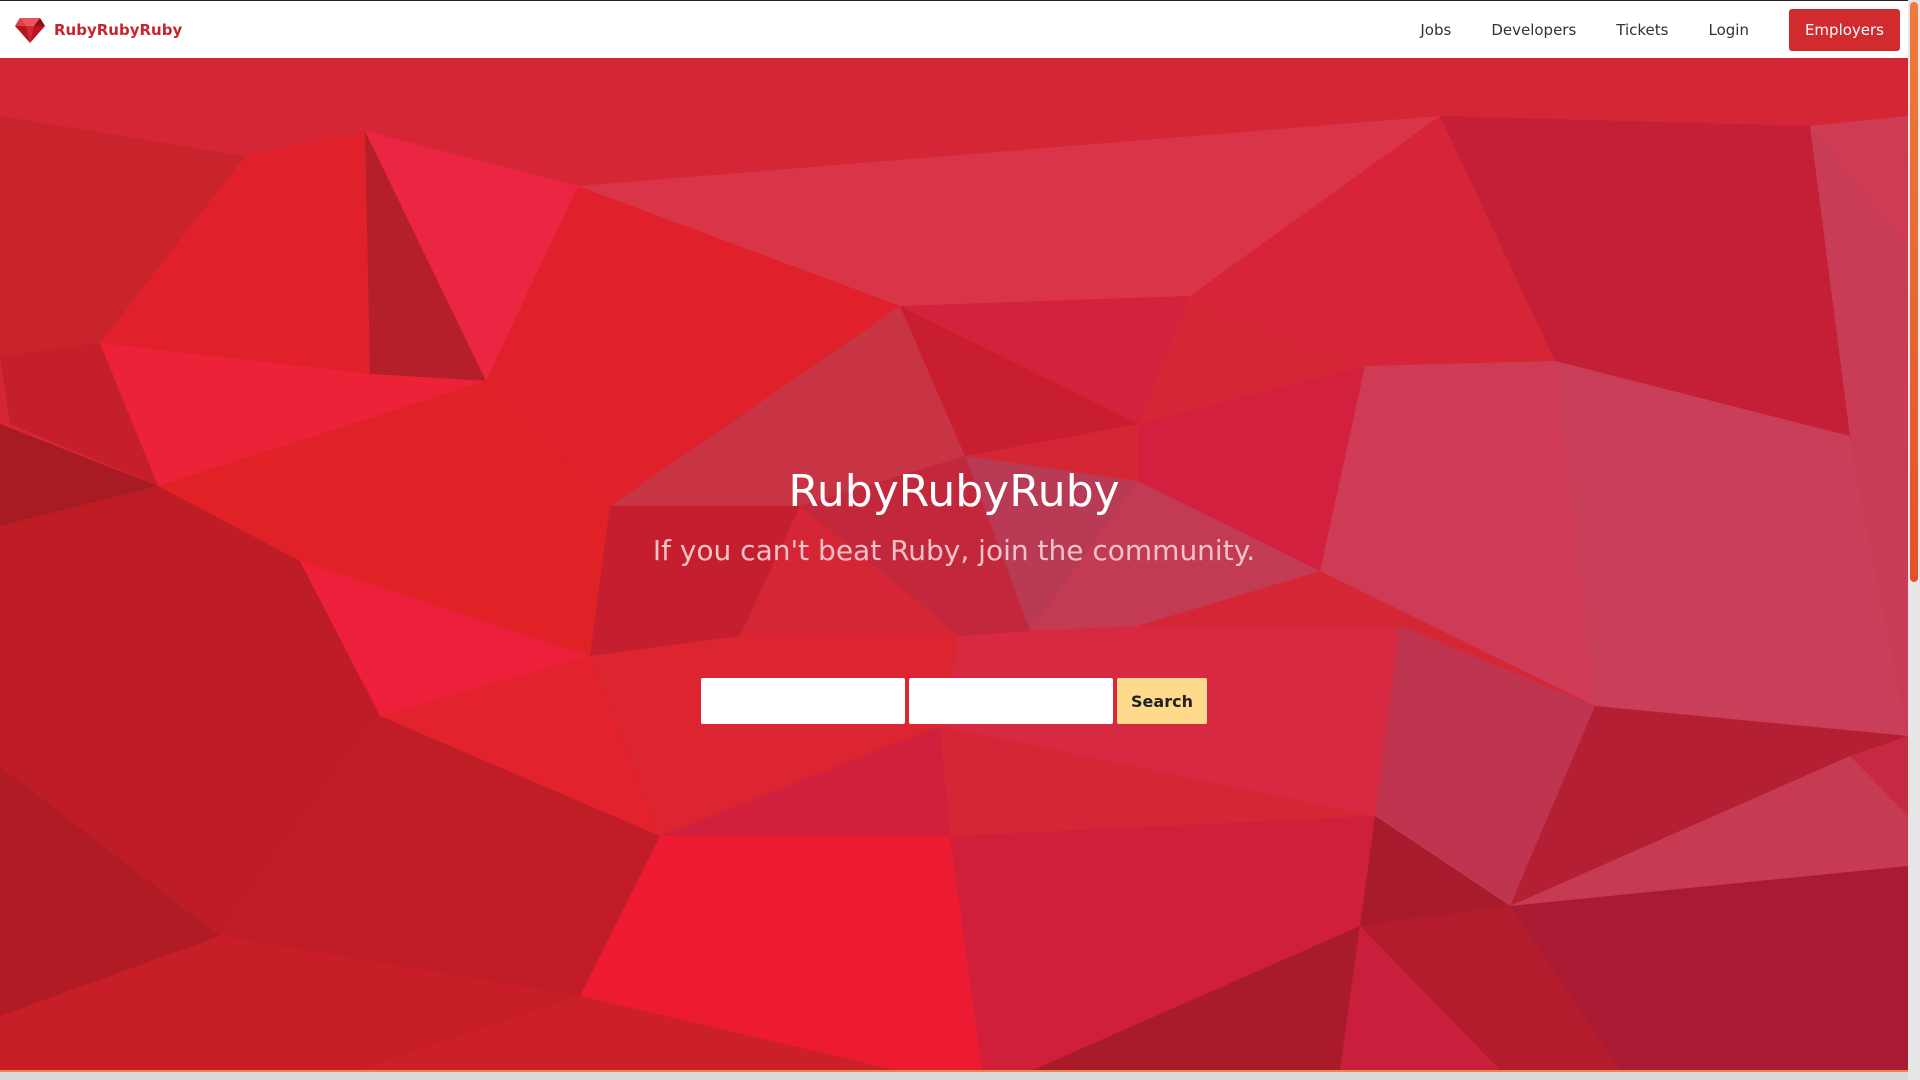  Describe the element at coordinates (1435, 30) in the screenshot. I see `nav-link-jobs: Jobs` at that location.